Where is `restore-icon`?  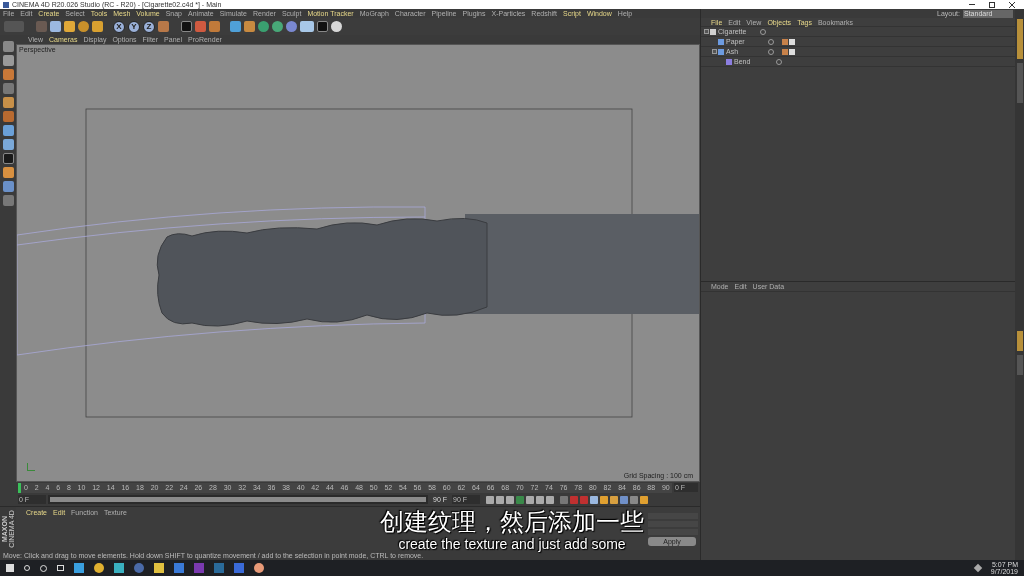
restore-icon is located at coordinates (992, 4).